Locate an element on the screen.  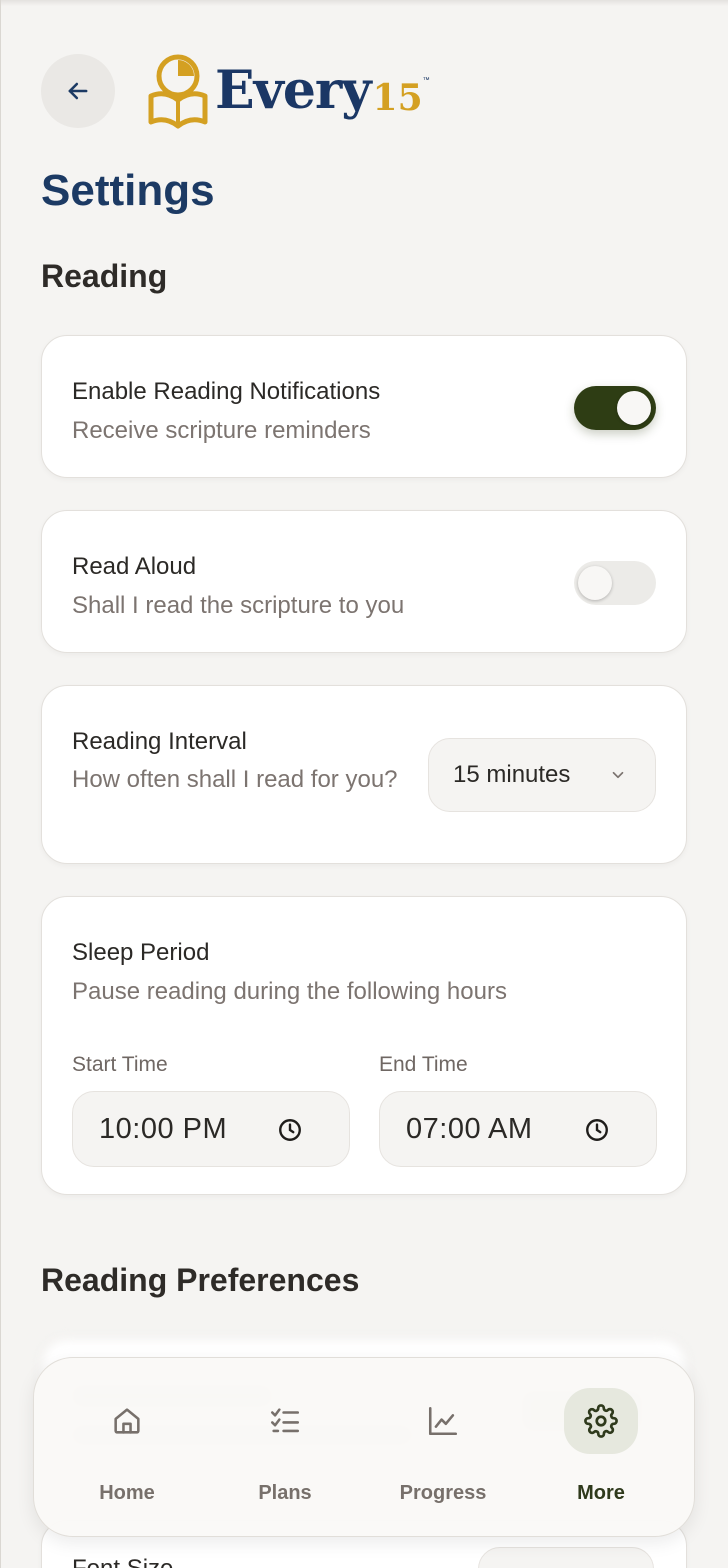
top-shadow is located at coordinates (364, 3).